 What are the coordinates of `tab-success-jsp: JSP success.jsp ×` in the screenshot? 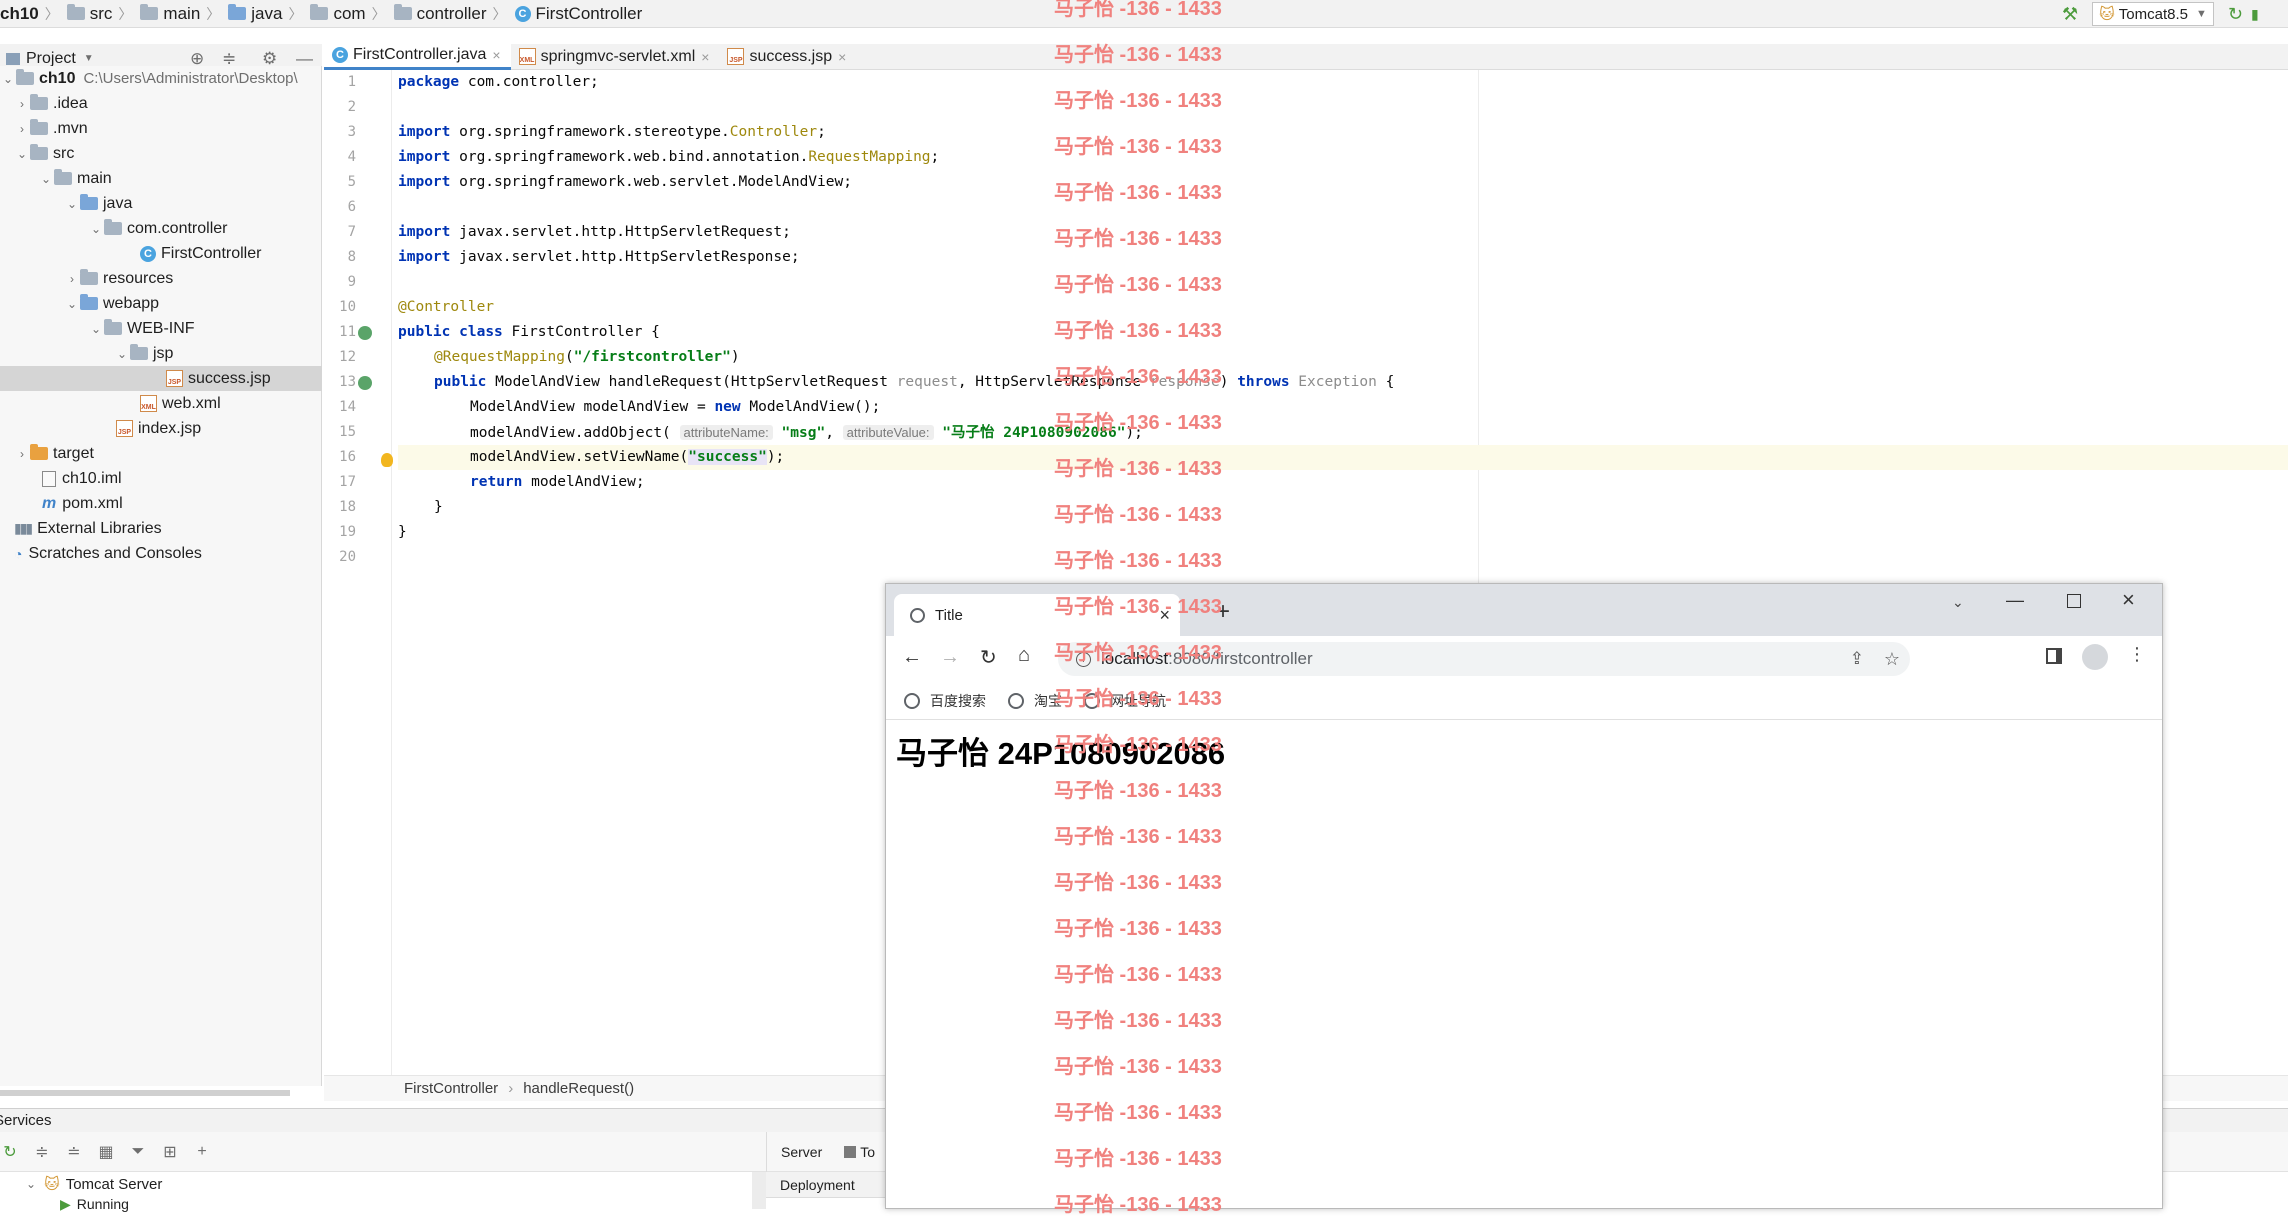 It's located at (787, 57).